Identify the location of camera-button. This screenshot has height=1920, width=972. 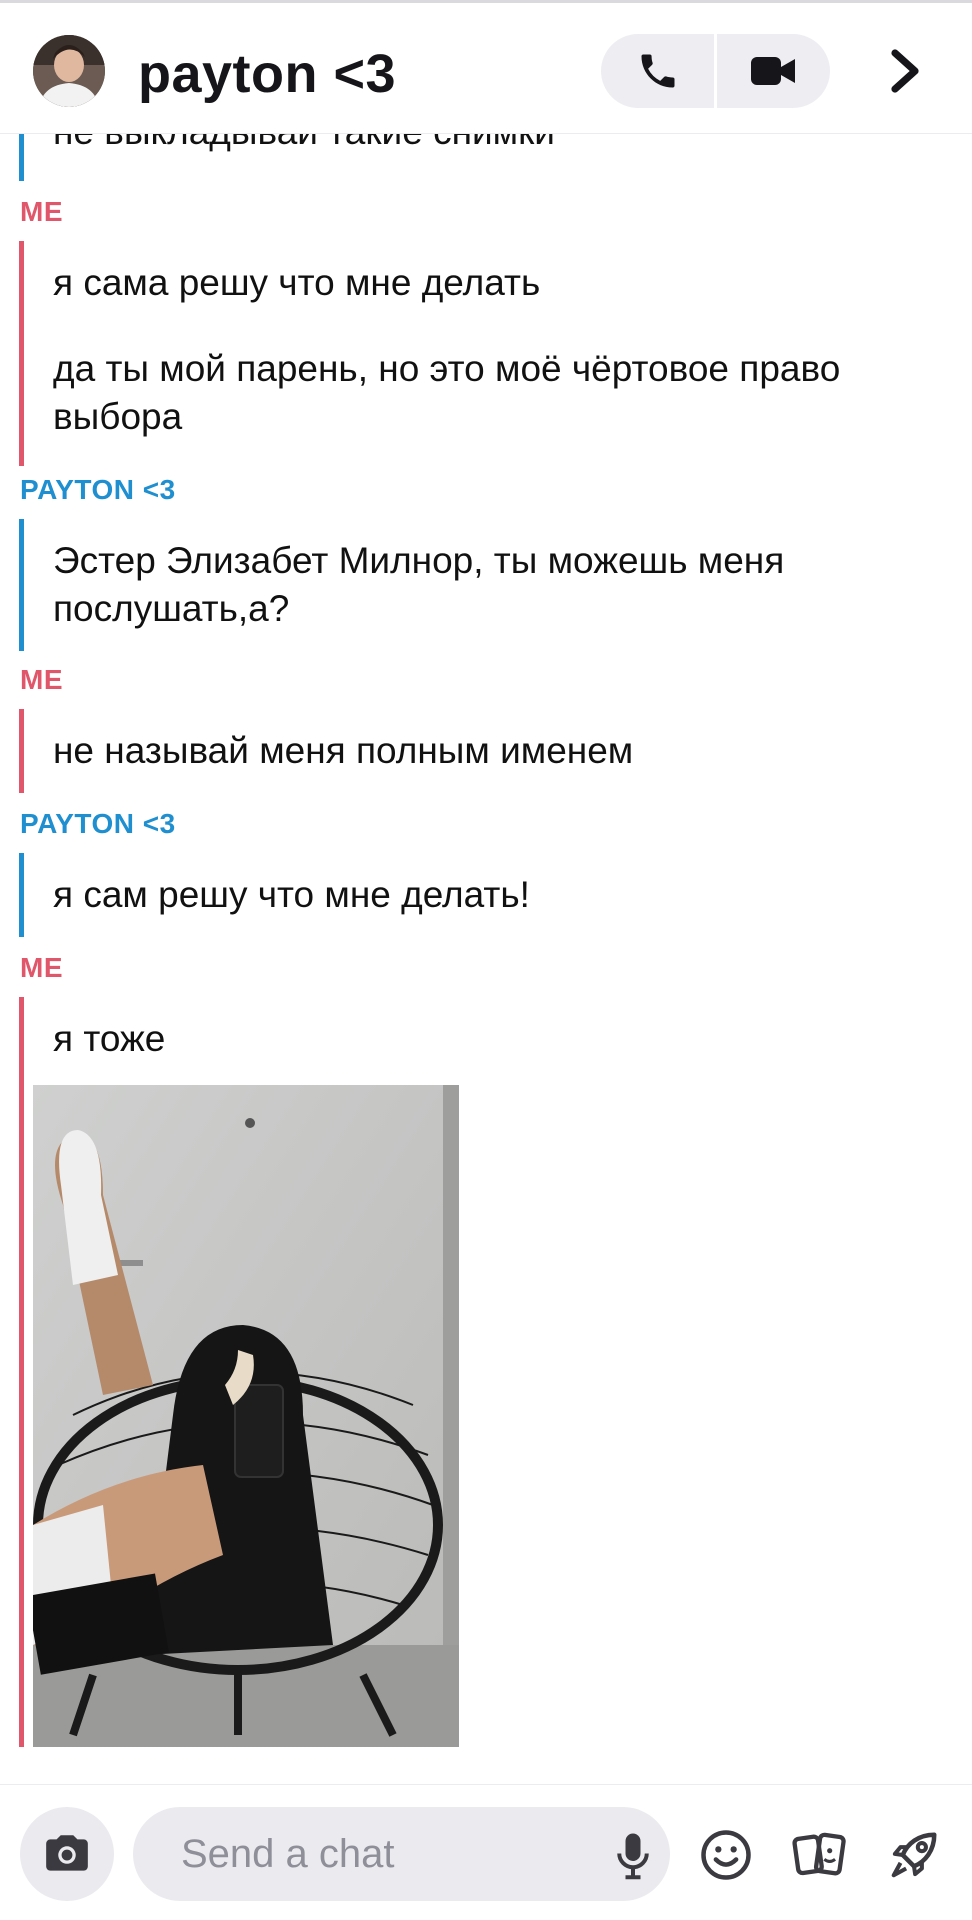
(67, 1854).